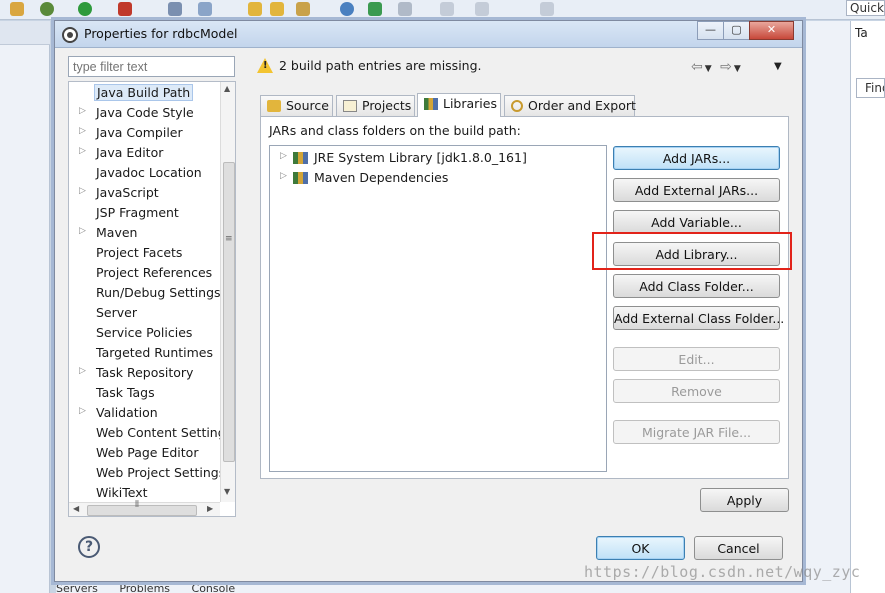 Image resolution: width=885 pixels, height=593 pixels. I want to click on forward-dropdown-icon: ▼, so click(738, 69).